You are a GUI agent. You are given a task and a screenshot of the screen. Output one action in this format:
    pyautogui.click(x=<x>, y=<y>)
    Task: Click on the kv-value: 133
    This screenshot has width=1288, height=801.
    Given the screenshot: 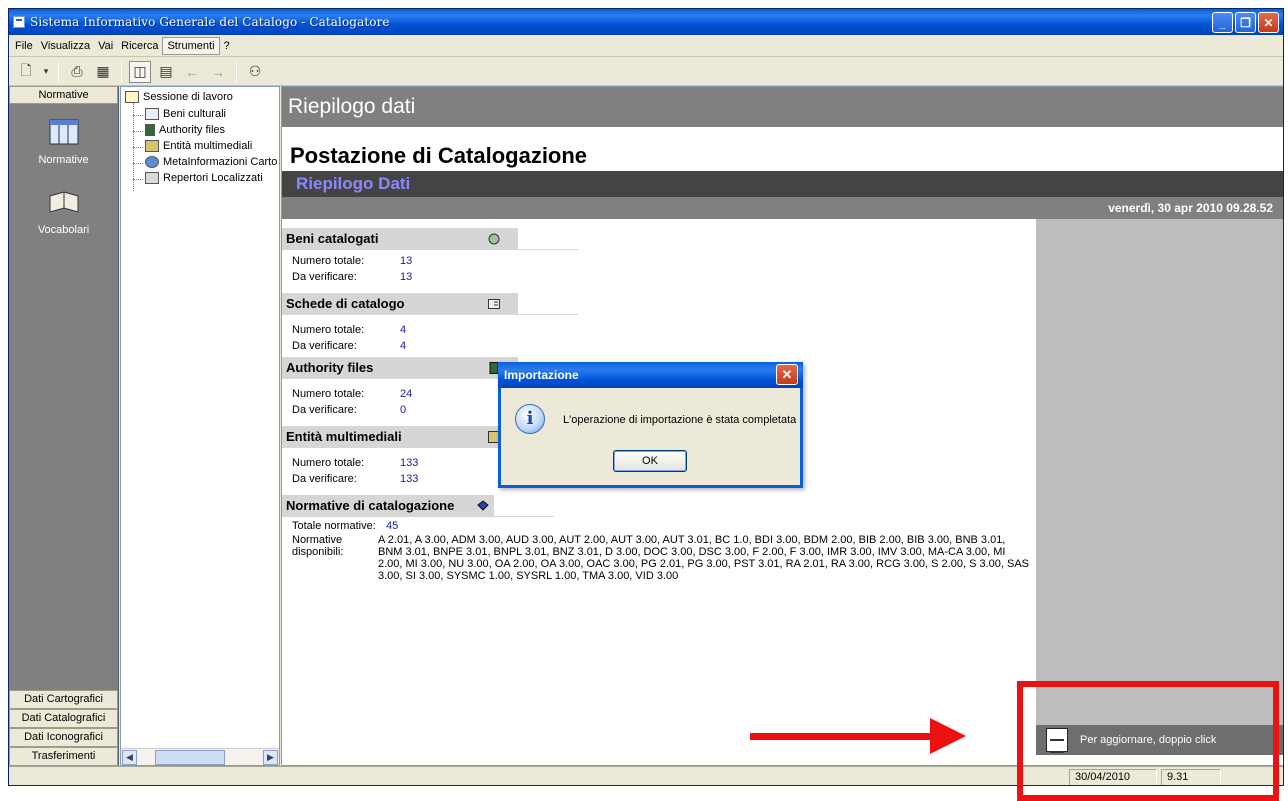 What is the action you would take?
    pyautogui.click(x=409, y=479)
    